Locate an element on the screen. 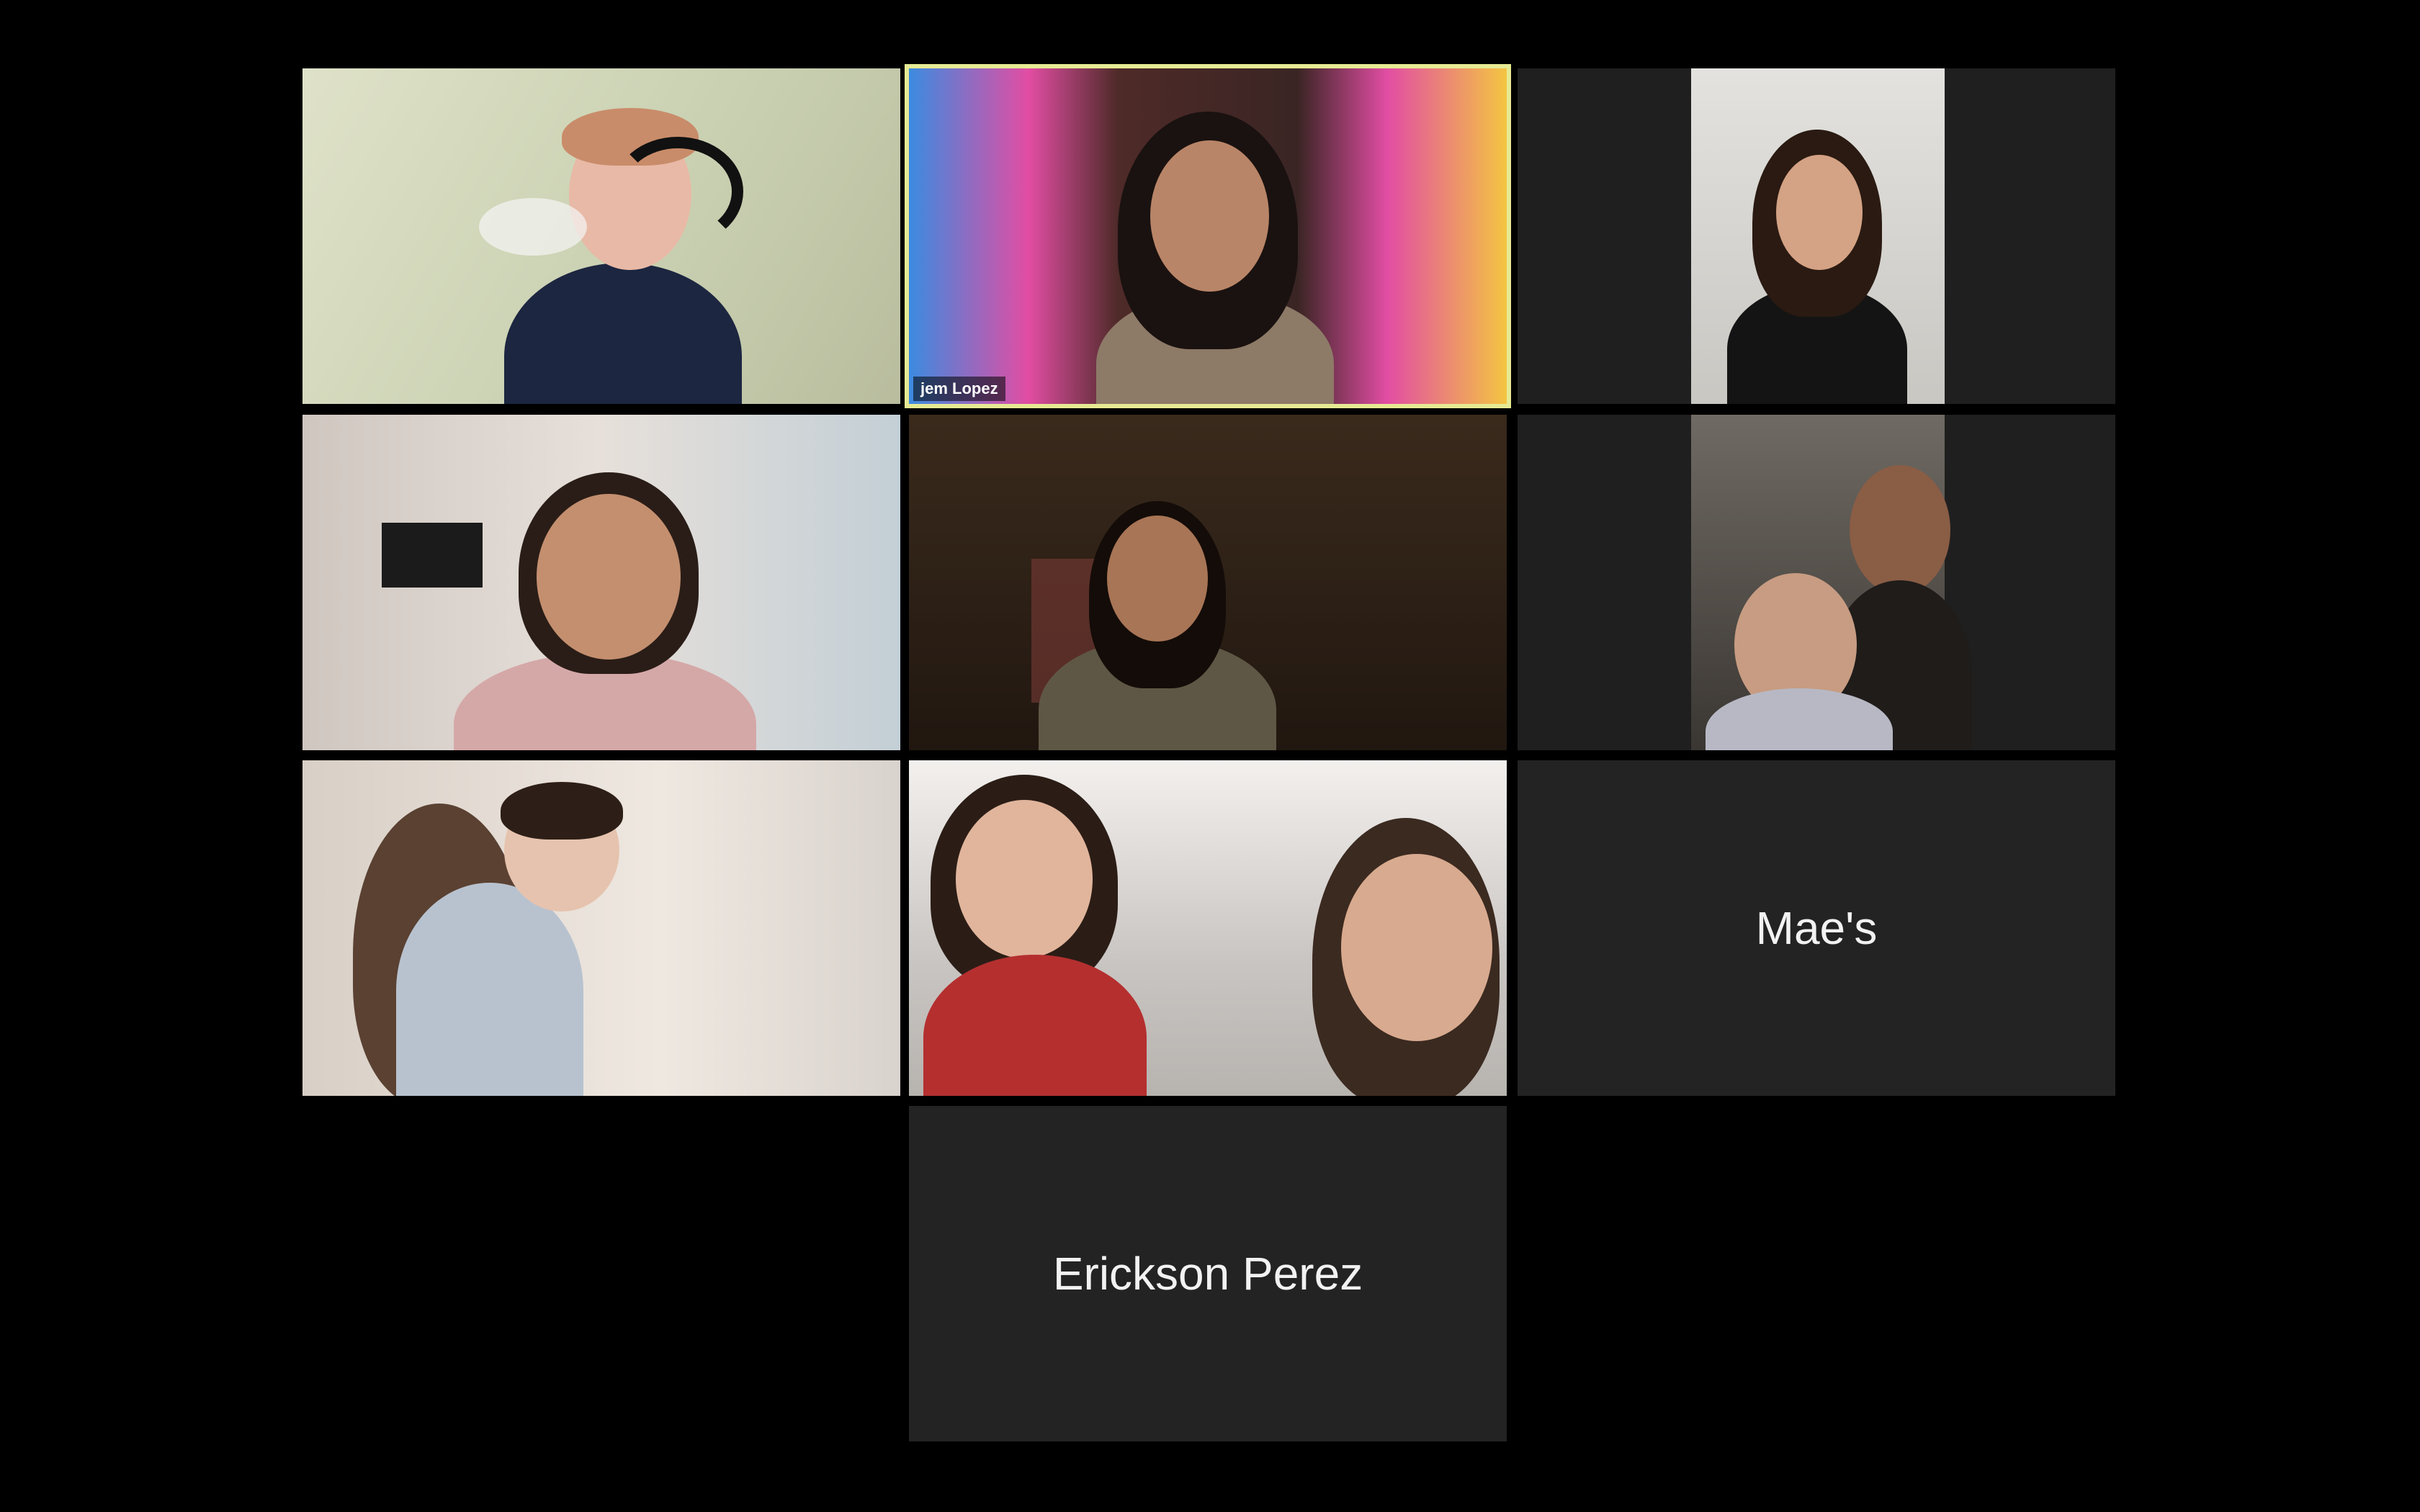  participant-name-tag: jem Lopez is located at coordinates (959, 389).